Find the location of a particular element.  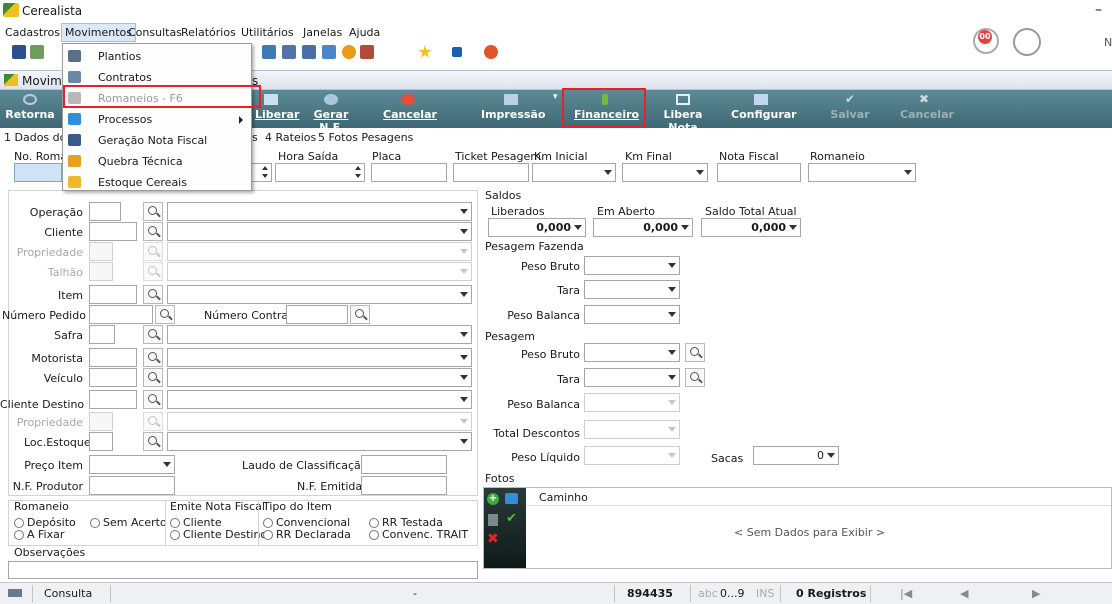

numero-pedido-search-icon is located at coordinates (165, 314).